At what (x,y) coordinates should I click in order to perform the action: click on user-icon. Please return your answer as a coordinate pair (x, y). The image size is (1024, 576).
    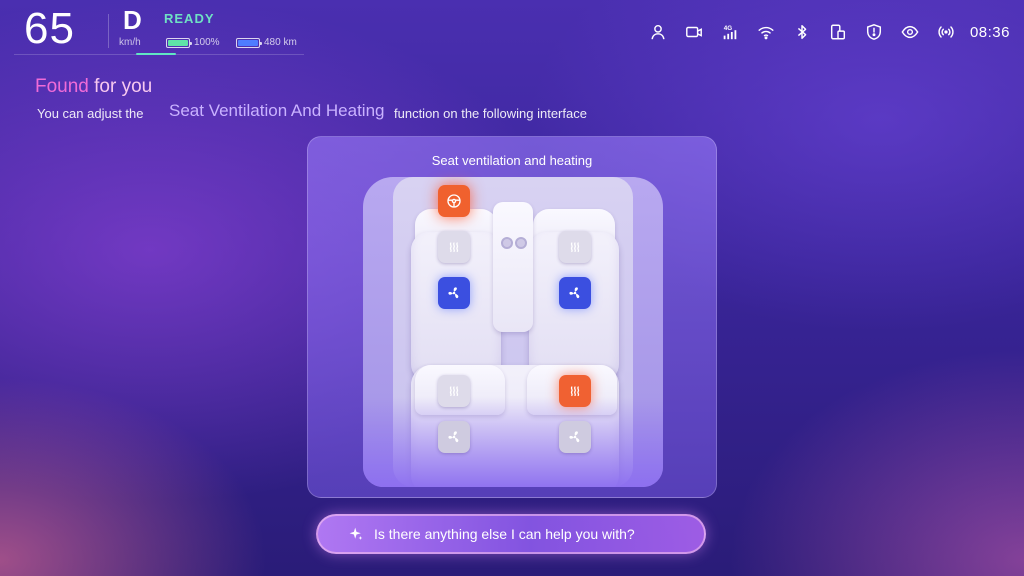
    Looking at the image, I should click on (658, 32).